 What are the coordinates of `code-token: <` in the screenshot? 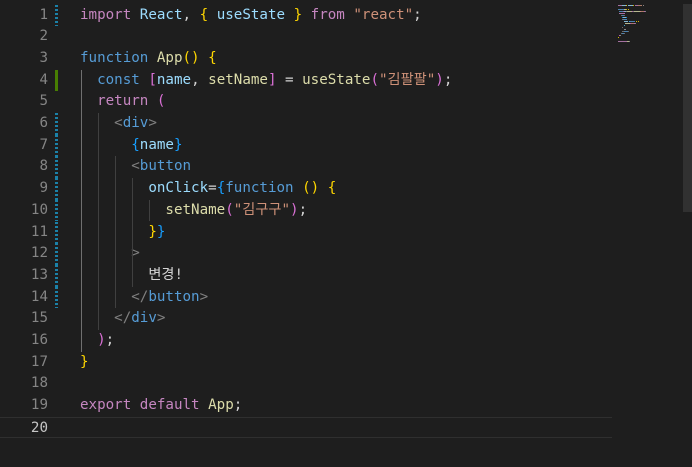 It's located at (118, 123).